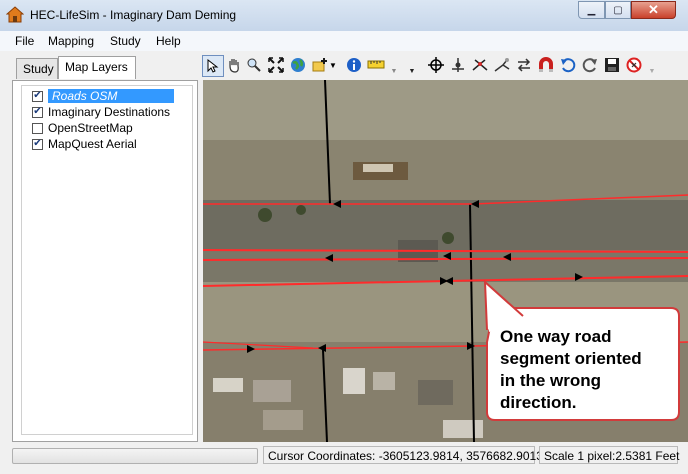 This screenshot has width=688, height=474. I want to click on redo-icon, so click(589, 65).